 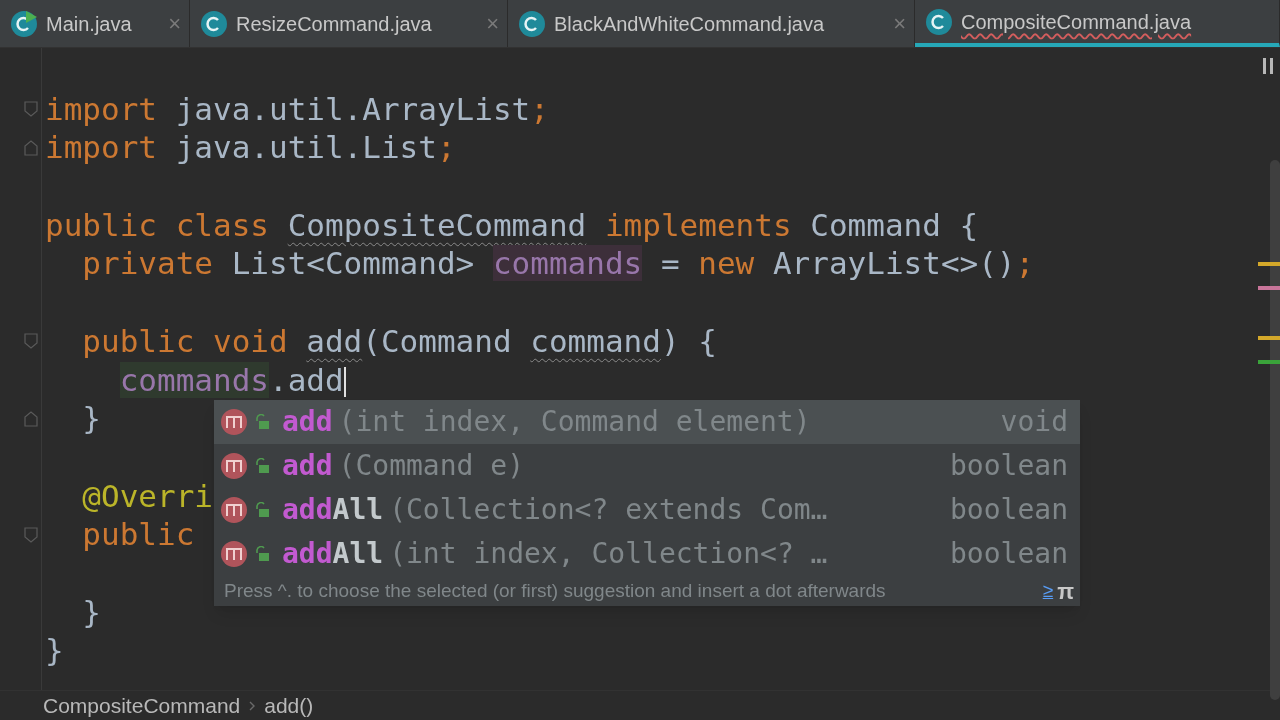 I want to click on method-params: (Command e), so click(x=431, y=466).